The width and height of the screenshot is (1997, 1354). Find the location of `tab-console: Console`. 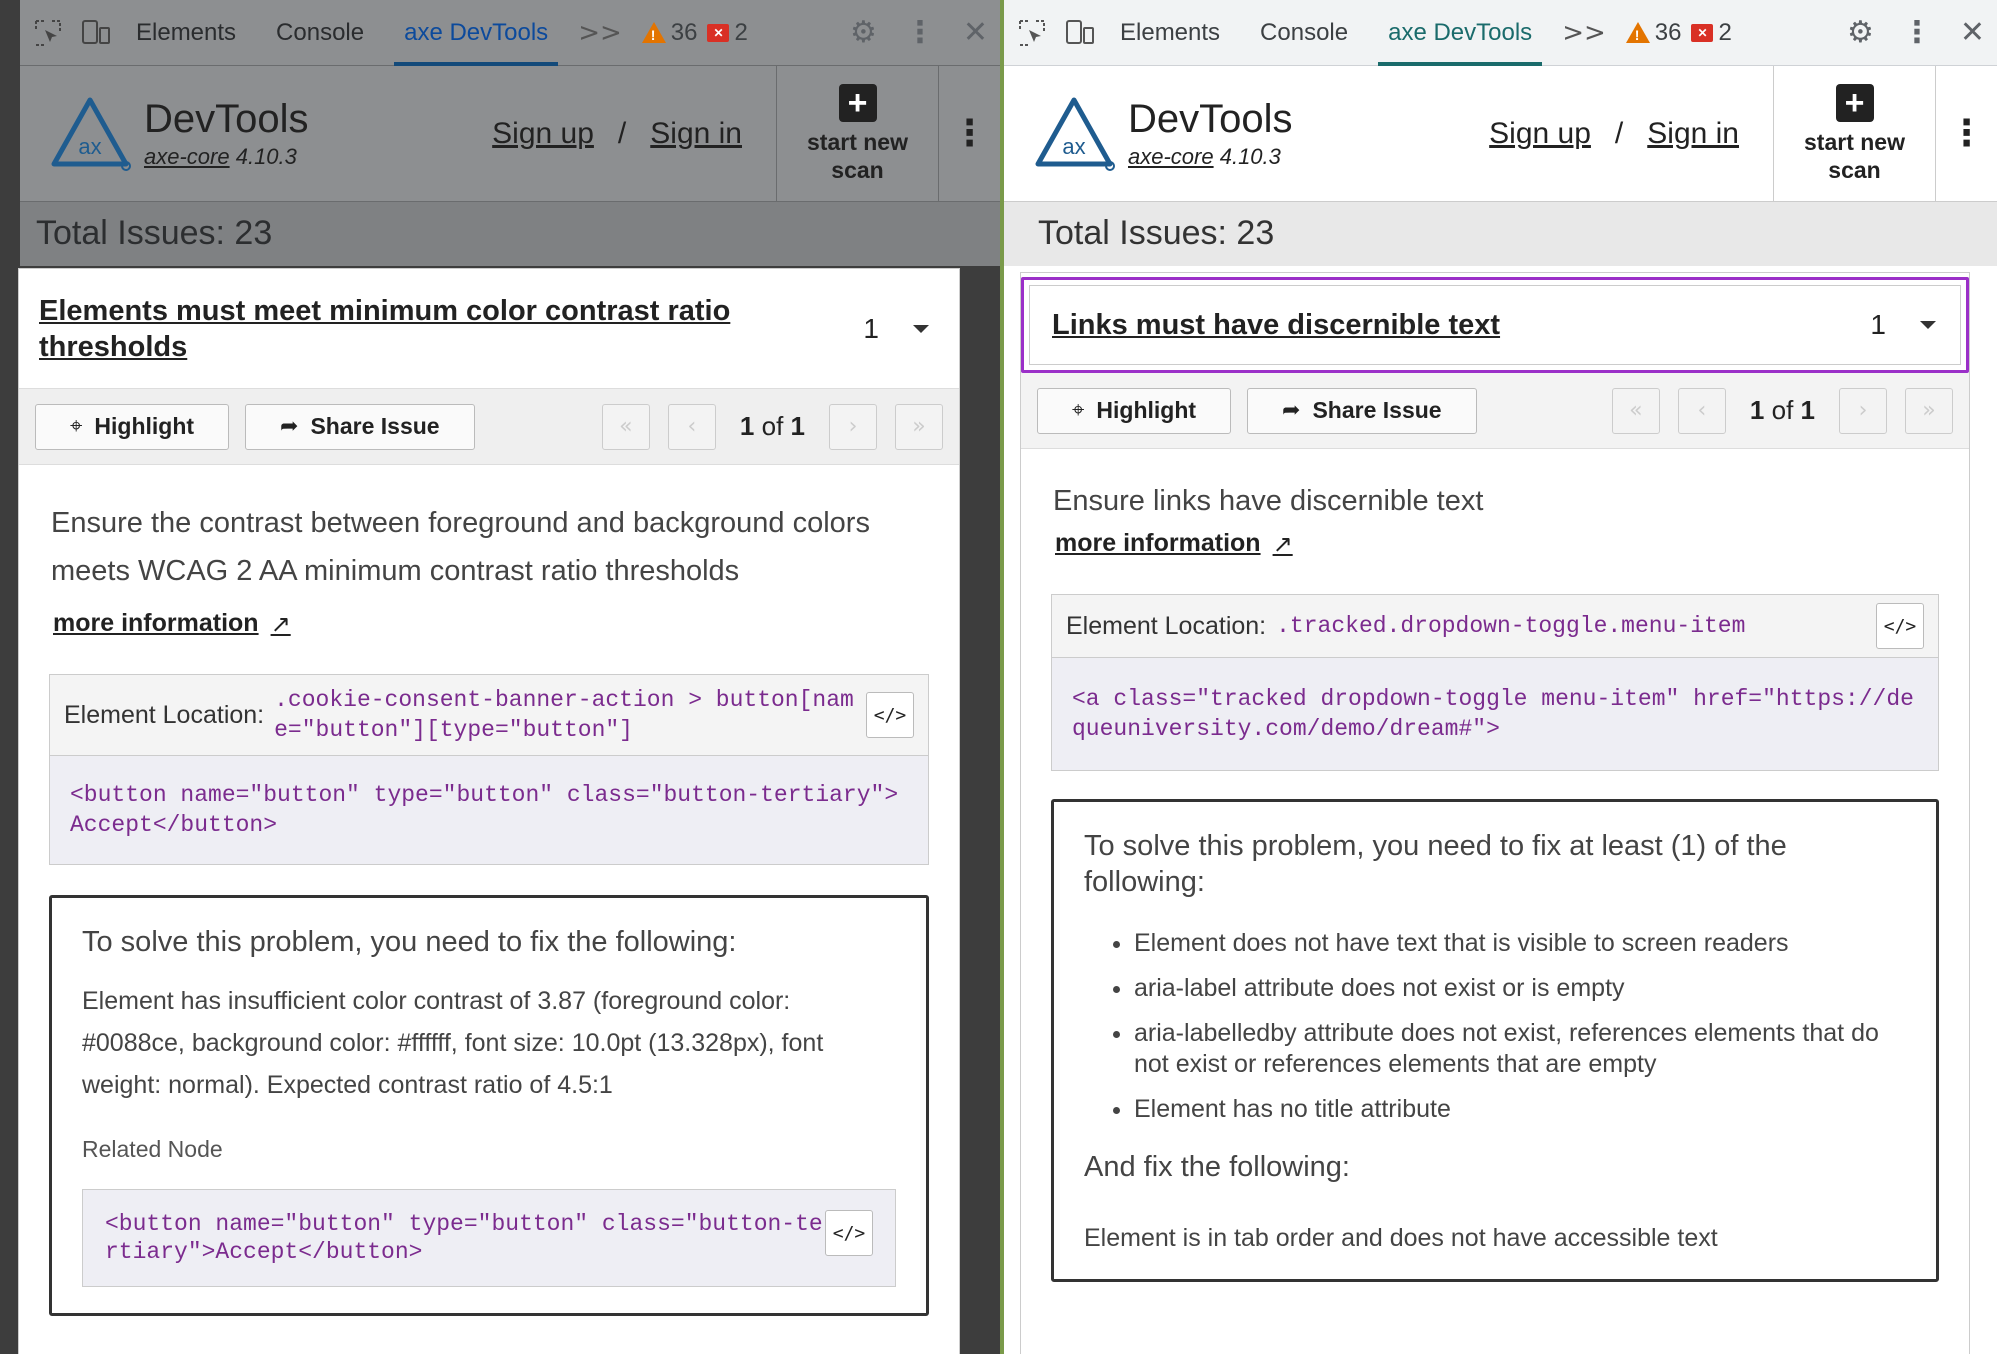

tab-console: Console is located at coordinates (1304, 33).